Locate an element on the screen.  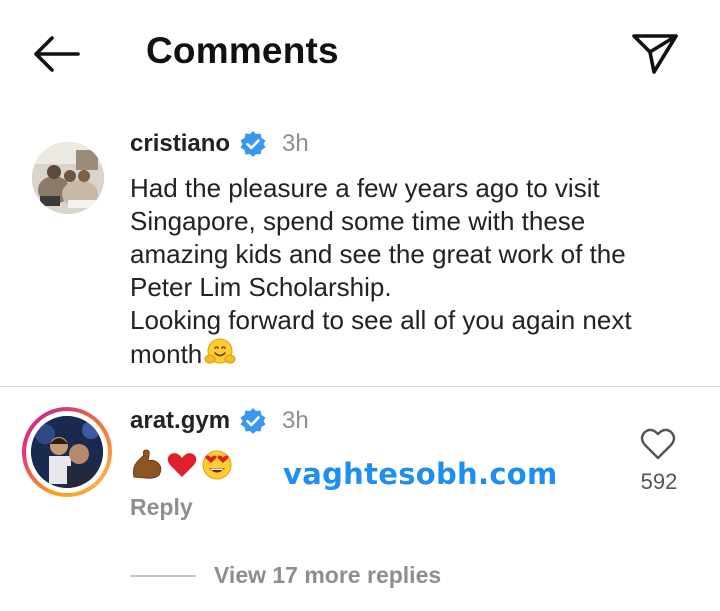
replies-divider-line is located at coordinates (163, 575).